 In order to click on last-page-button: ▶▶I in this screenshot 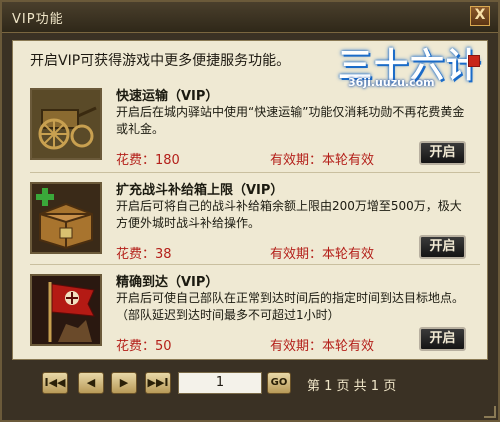, I will do `click(158, 383)`.